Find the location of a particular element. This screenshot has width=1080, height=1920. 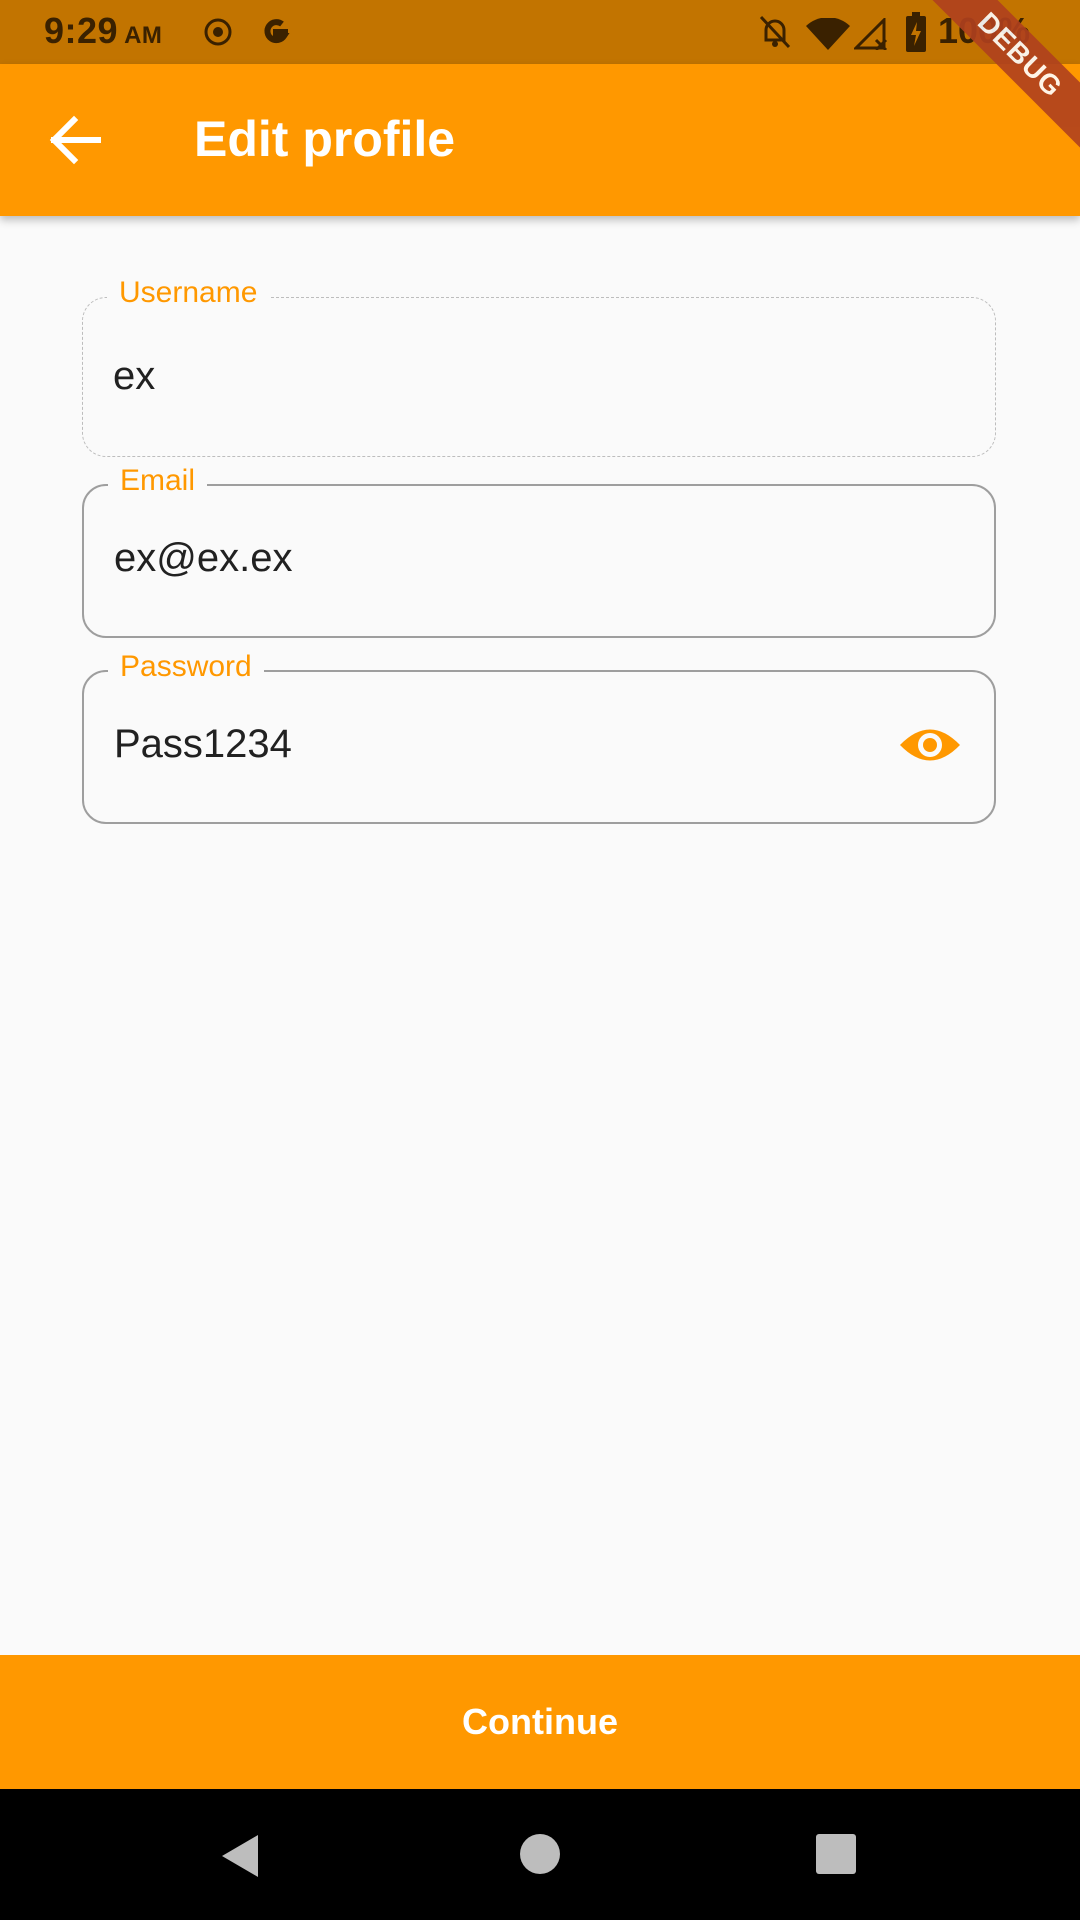

notifications-off-icon is located at coordinates (775, 32).